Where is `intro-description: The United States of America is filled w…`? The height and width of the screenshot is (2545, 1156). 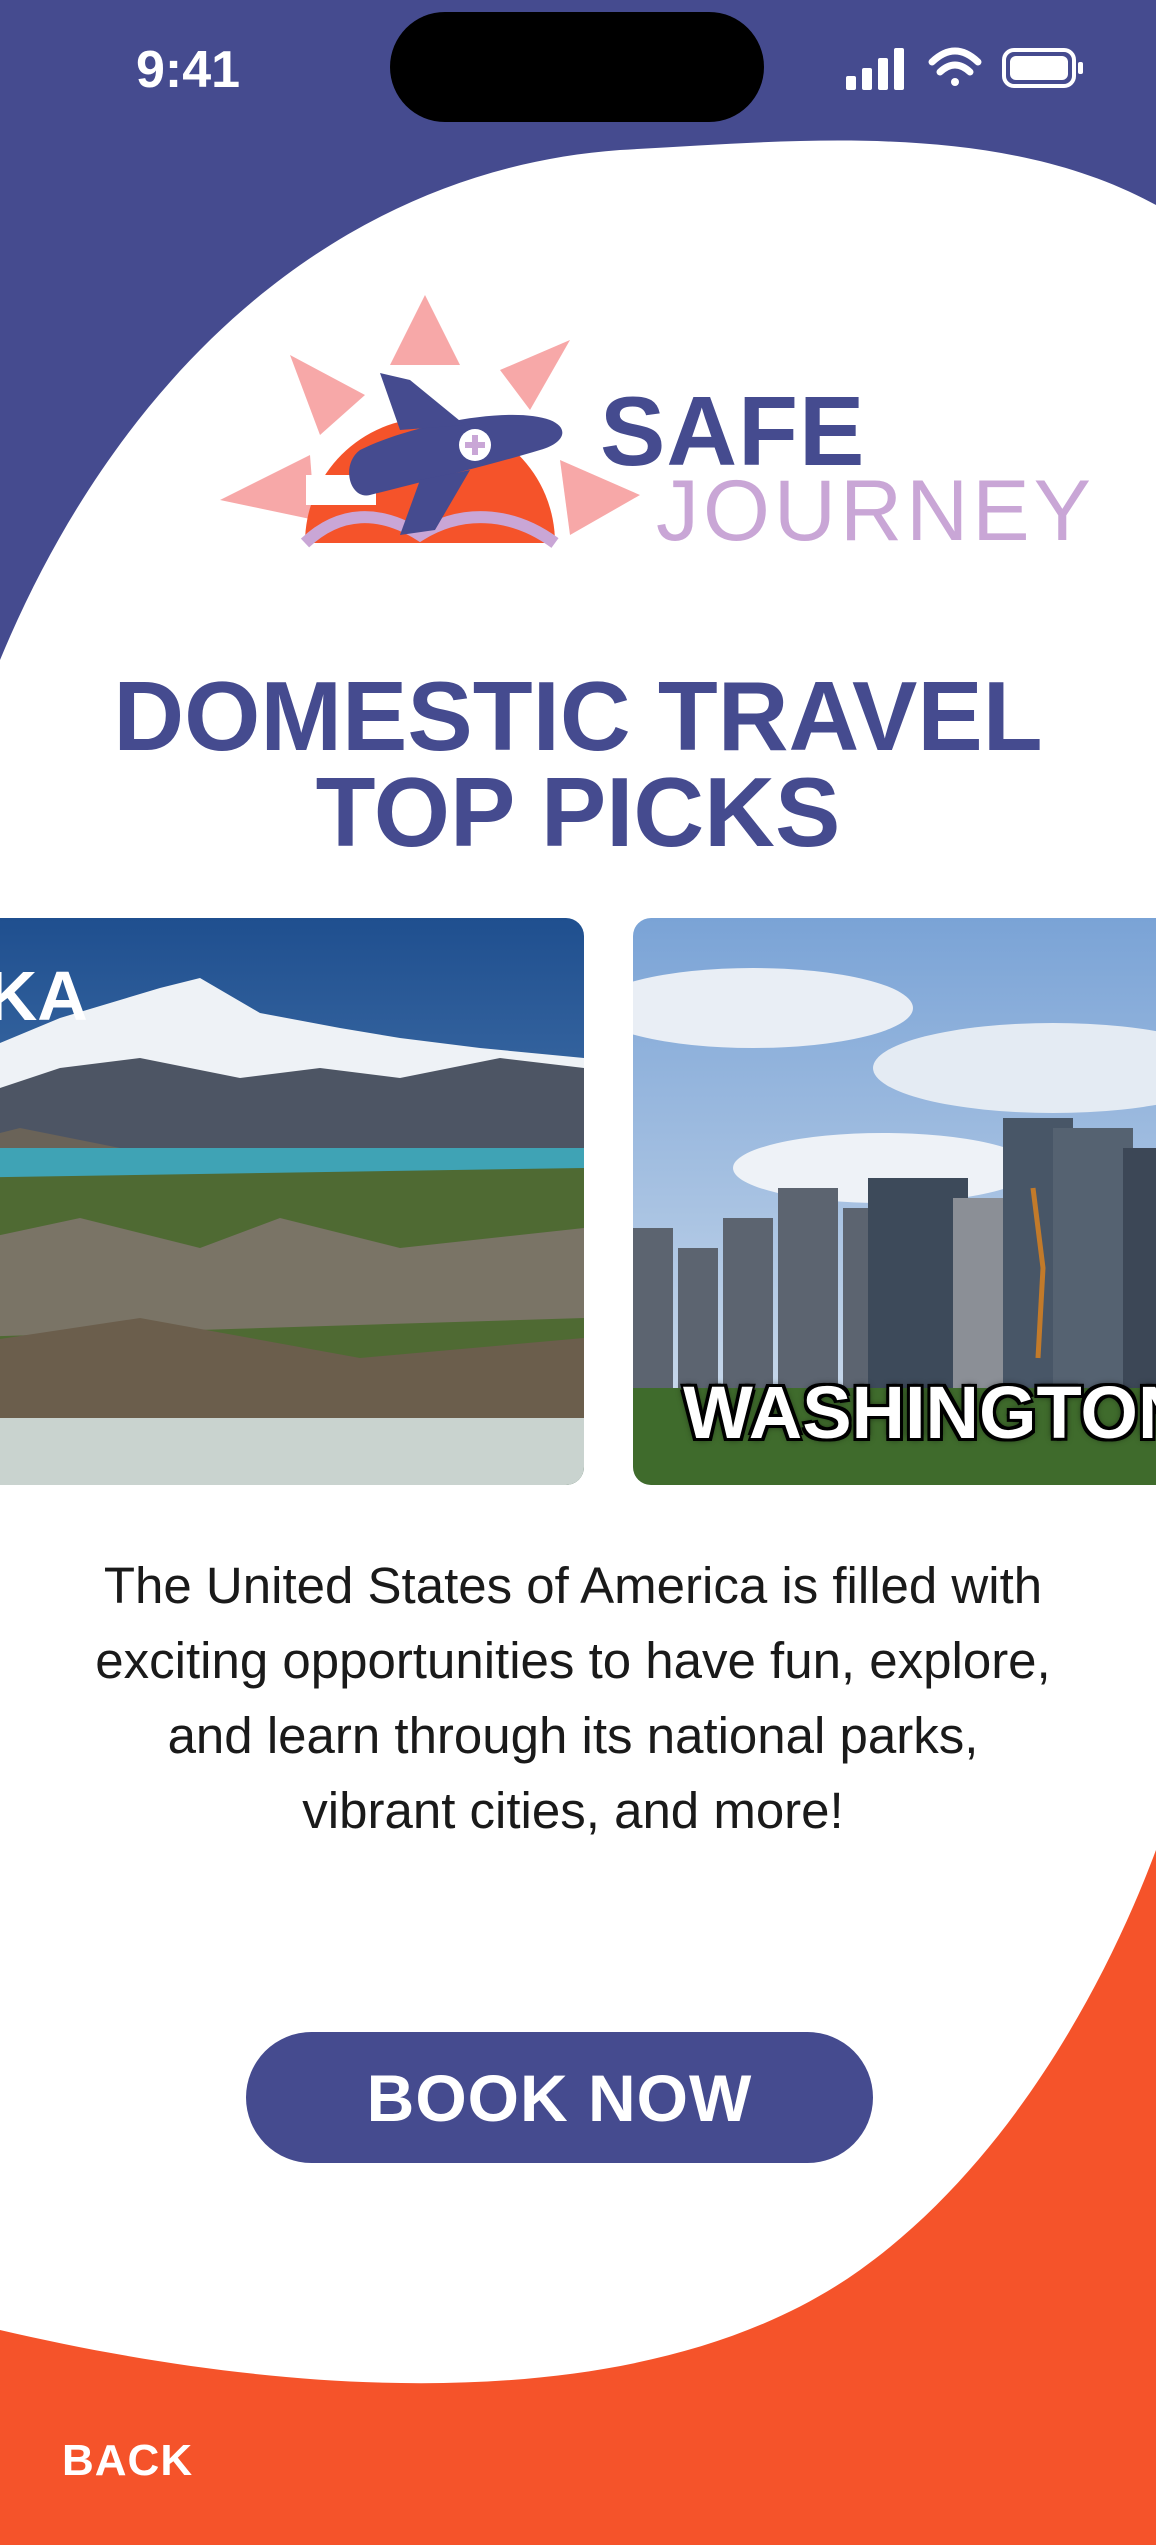 intro-description: The United States of America is filled w… is located at coordinates (573, 1698).